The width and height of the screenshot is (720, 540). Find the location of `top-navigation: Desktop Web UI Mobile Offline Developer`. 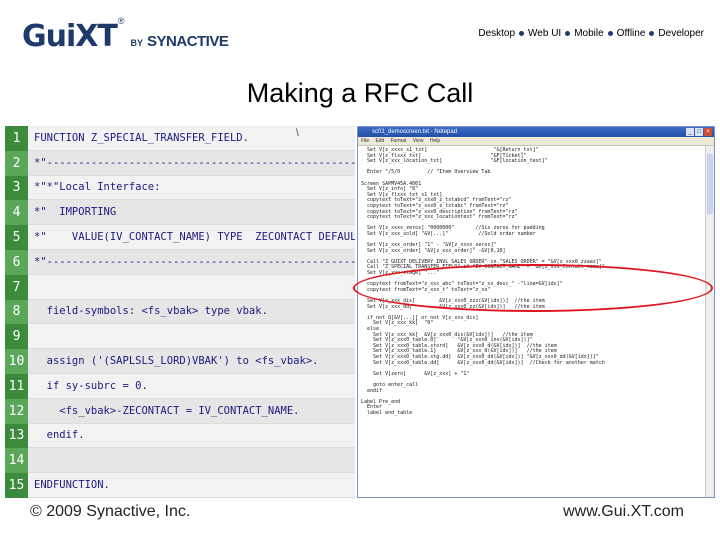

top-navigation: Desktop Web UI Mobile Offline Developer is located at coordinates (591, 33).